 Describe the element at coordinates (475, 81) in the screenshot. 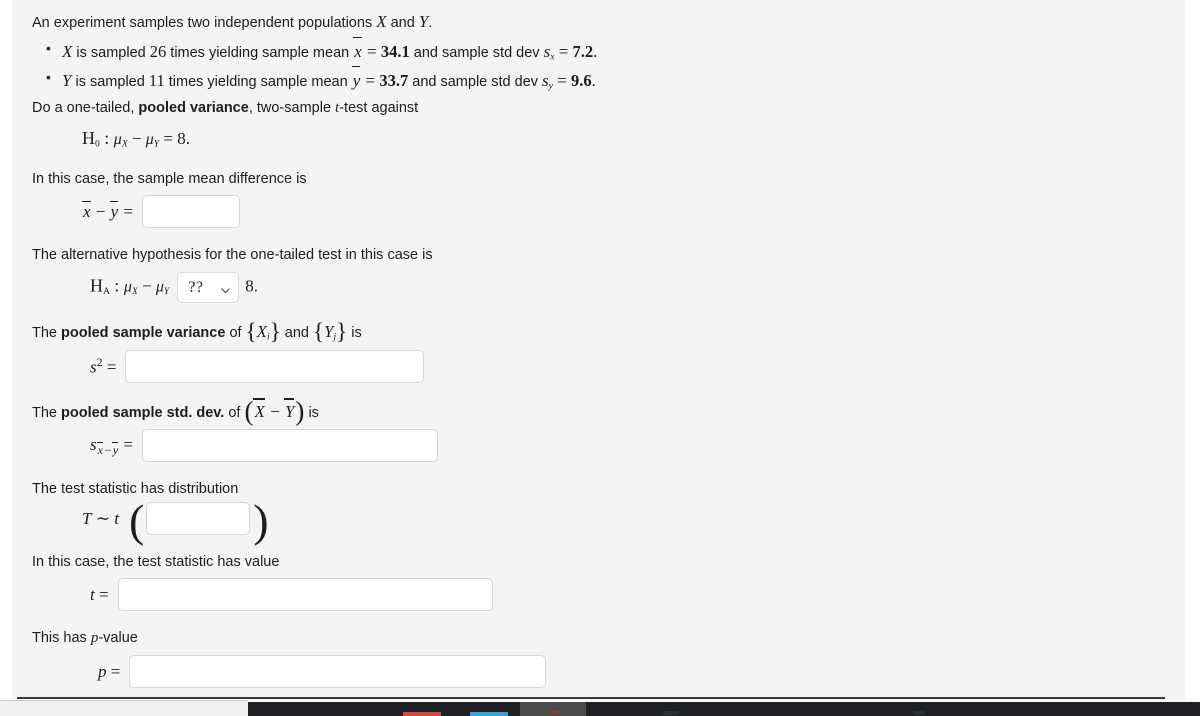

I see `bullet-text-3: and sample std dev` at that location.